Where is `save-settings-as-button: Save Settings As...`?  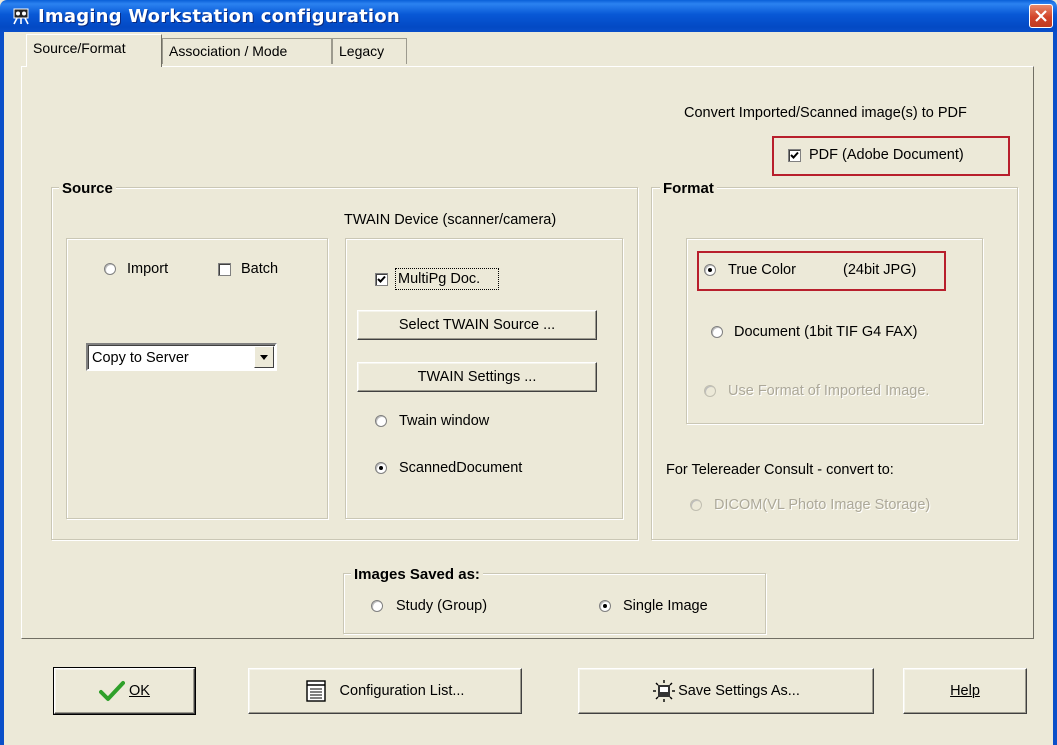
save-settings-as-button: Save Settings As... is located at coordinates (726, 691).